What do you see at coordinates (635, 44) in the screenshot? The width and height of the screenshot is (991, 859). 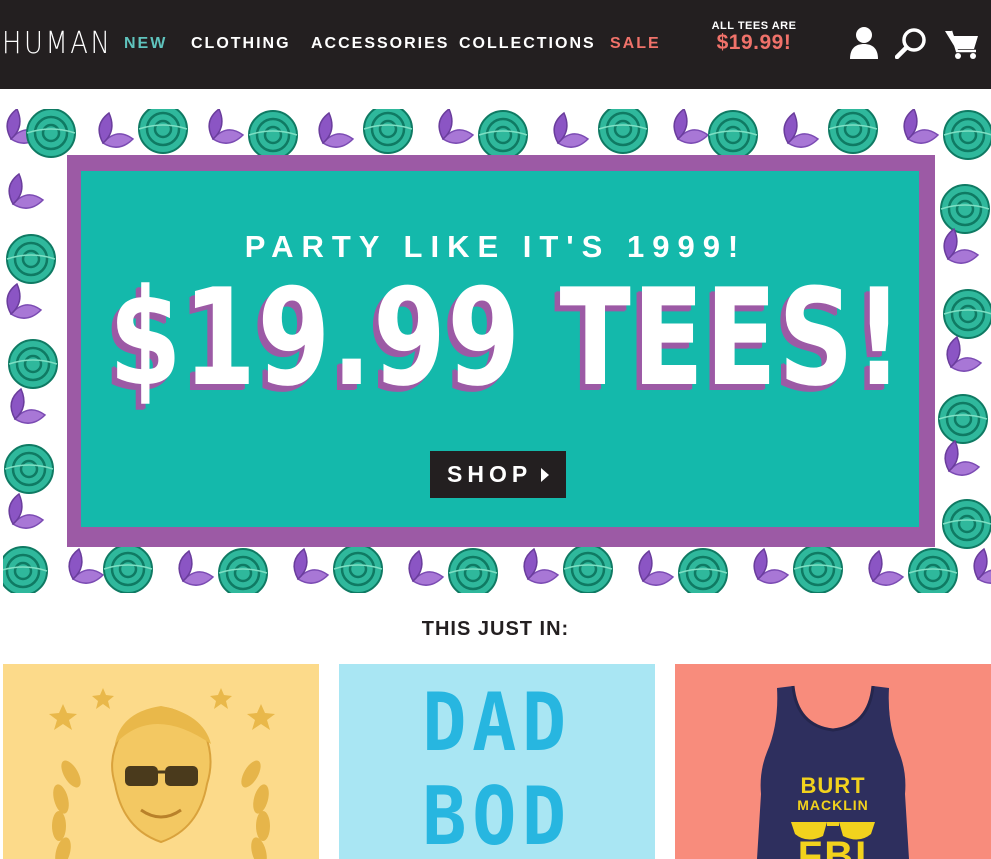 I see `nav-sale: SALE` at bounding box center [635, 44].